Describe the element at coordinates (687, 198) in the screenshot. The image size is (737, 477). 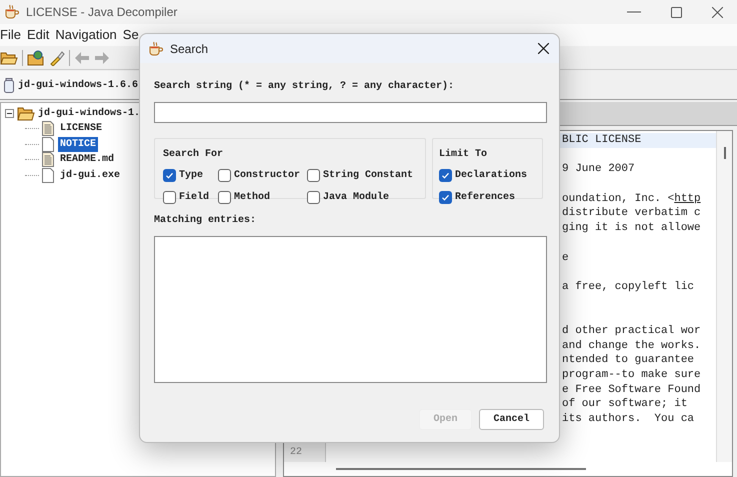
I see `link: http` at that location.